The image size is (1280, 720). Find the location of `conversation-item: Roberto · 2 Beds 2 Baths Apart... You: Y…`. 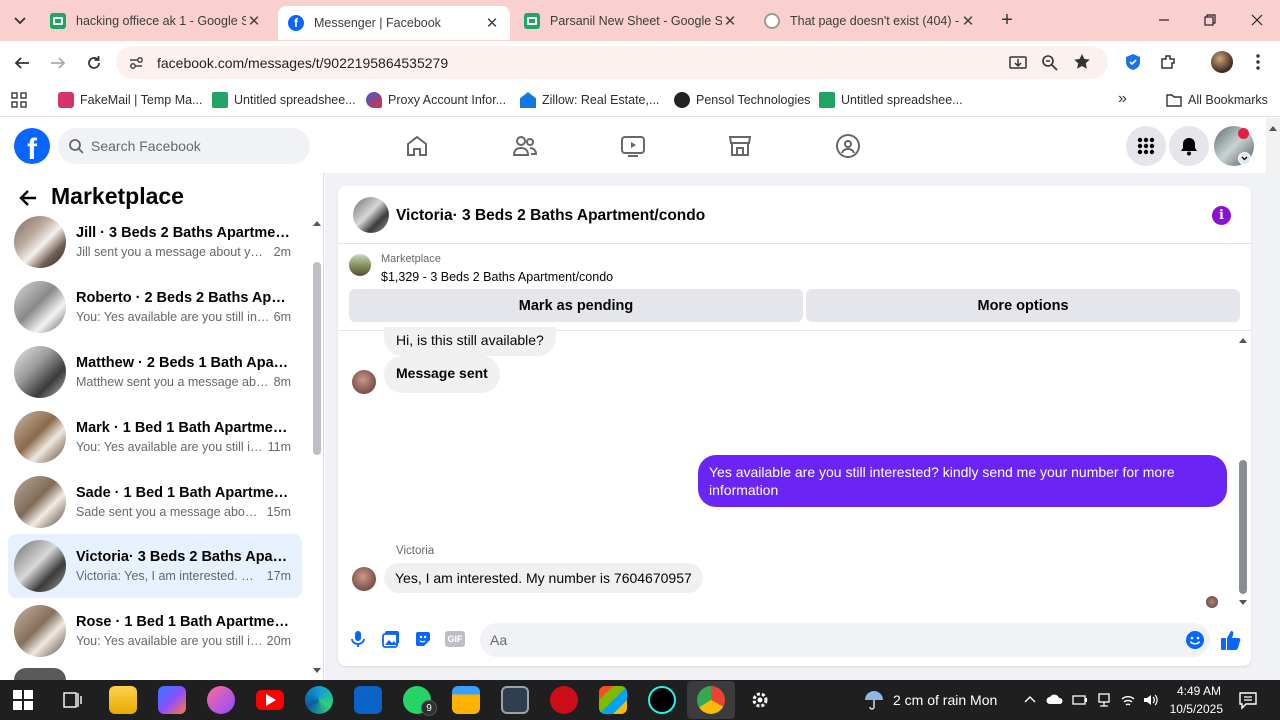

conversation-item: Roberto · 2 Beds 2 Baths Apart... You: Y… is located at coordinates (155, 307).